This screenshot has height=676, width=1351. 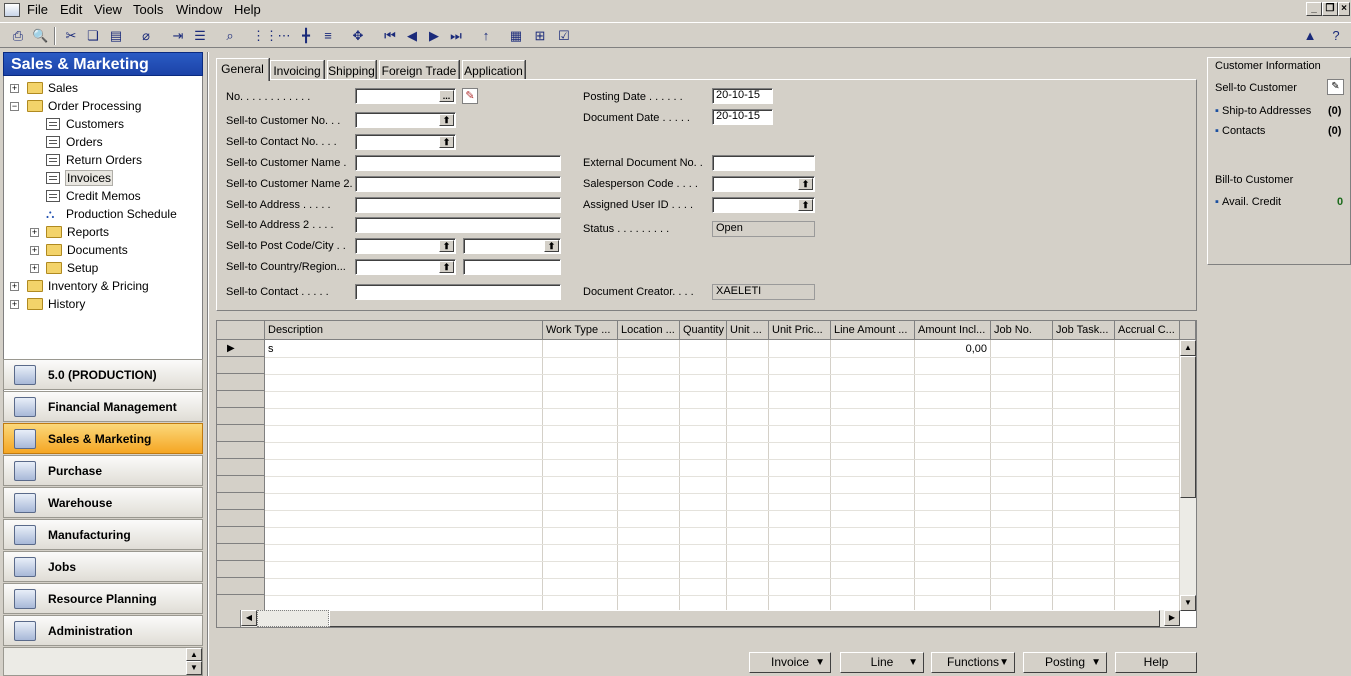 I want to click on excel-icon: ⊞, so click(x=540, y=36).